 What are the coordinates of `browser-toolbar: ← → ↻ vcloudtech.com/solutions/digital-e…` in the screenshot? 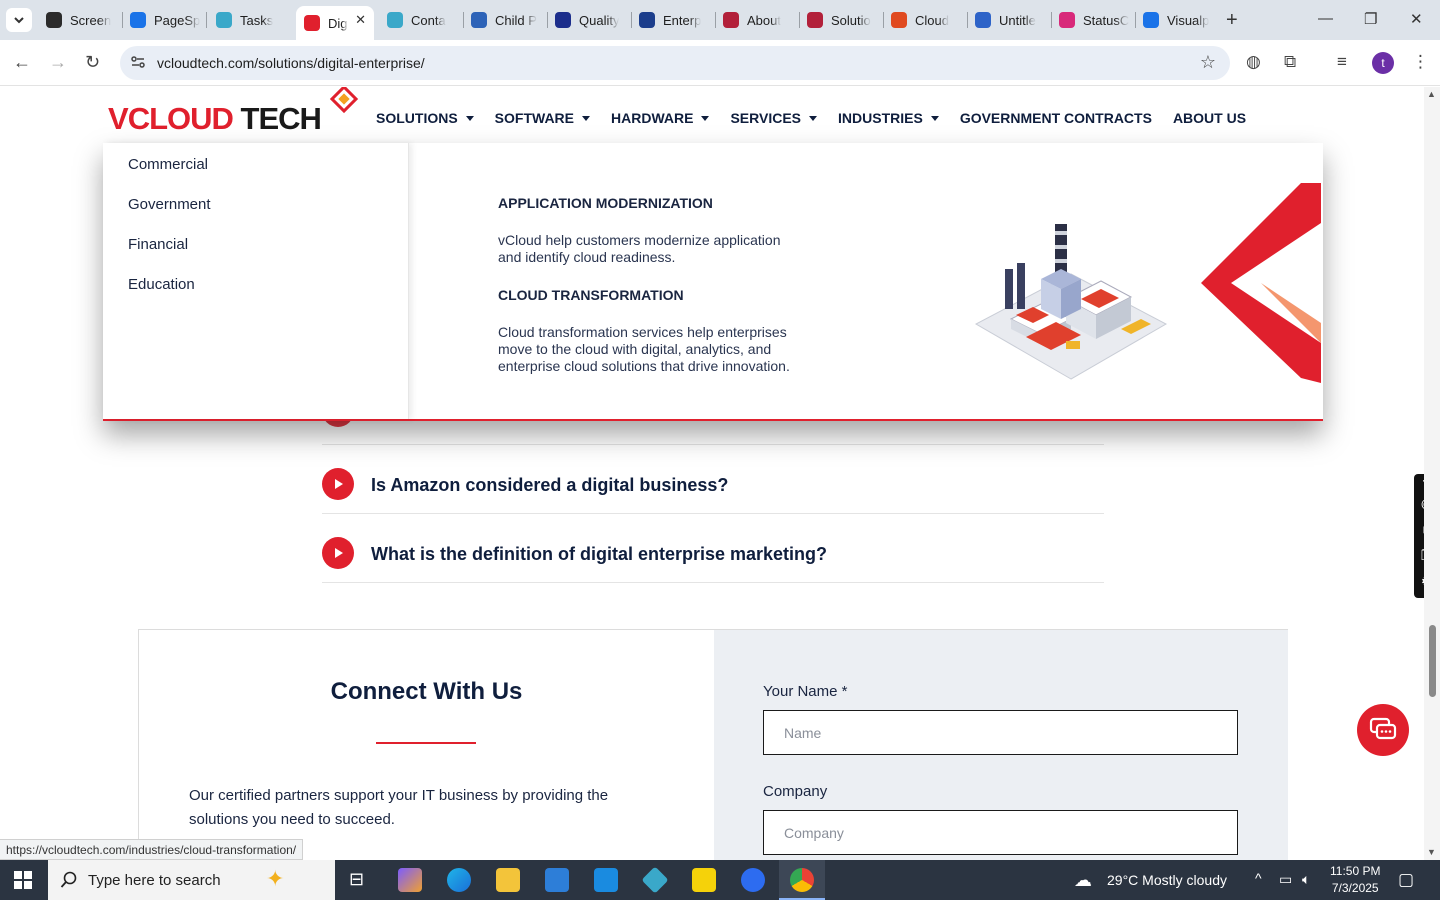 It's located at (720, 63).